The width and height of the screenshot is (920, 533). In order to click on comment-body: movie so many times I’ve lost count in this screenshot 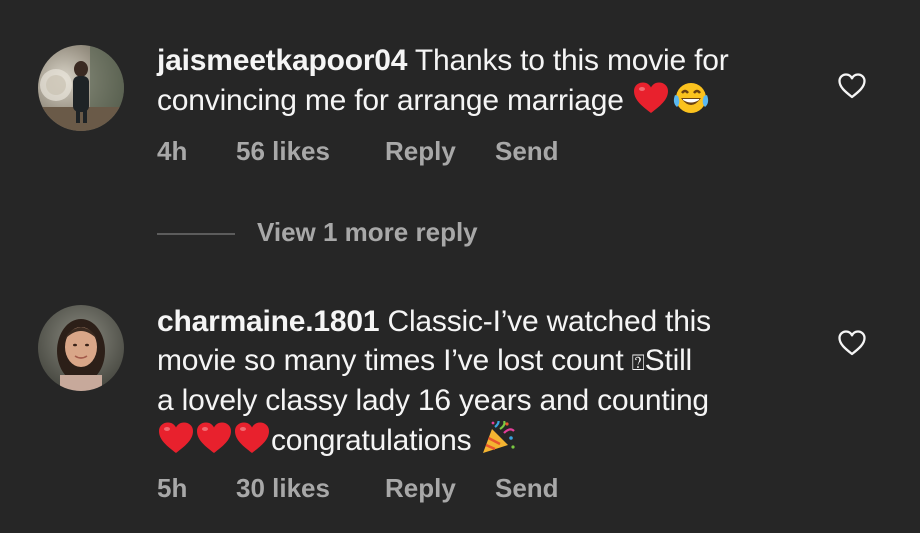, I will do `click(394, 360)`.